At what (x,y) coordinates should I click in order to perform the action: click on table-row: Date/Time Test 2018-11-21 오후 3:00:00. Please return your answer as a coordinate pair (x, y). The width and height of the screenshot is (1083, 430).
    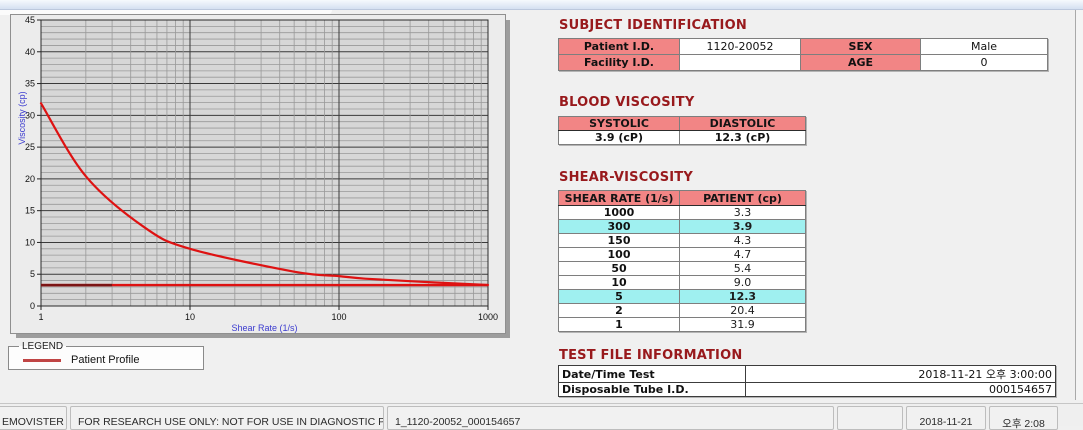
    Looking at the image, I should click on (807, 374).